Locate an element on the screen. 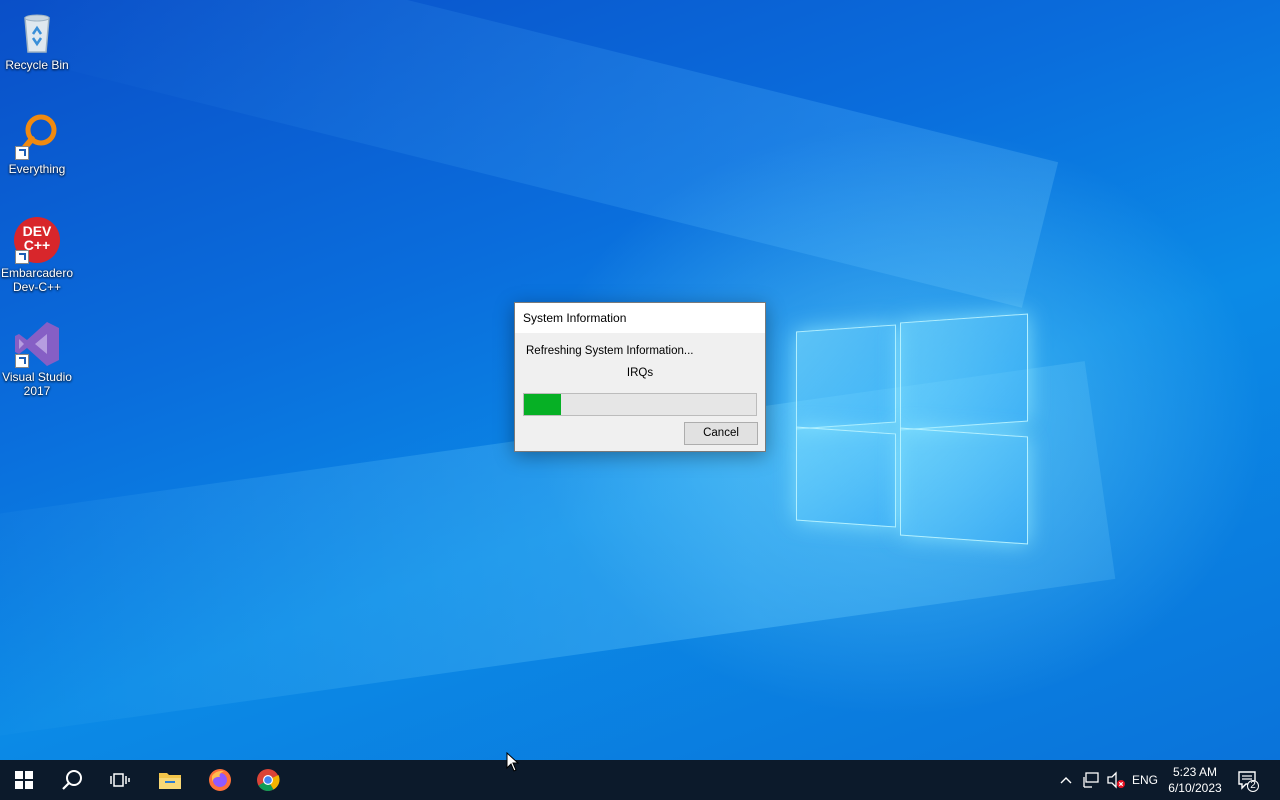 This screenshot has height=800, width=1280. start-button is located at coordinates (24, 780).